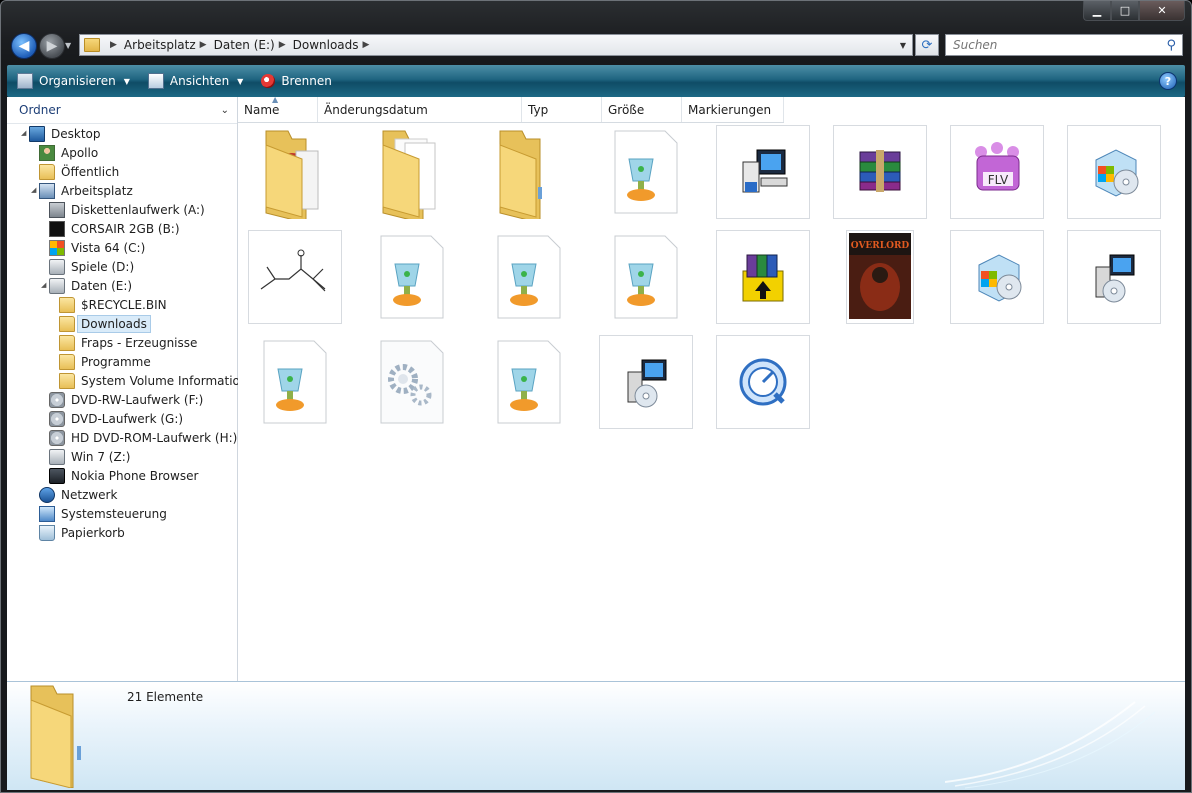 The height and width of the screenshot is (793, 1192). What do you see at coordinates (300, 81) in the screenshot?
I see `burn-button: Brennen` at bounding box center [300, 81].